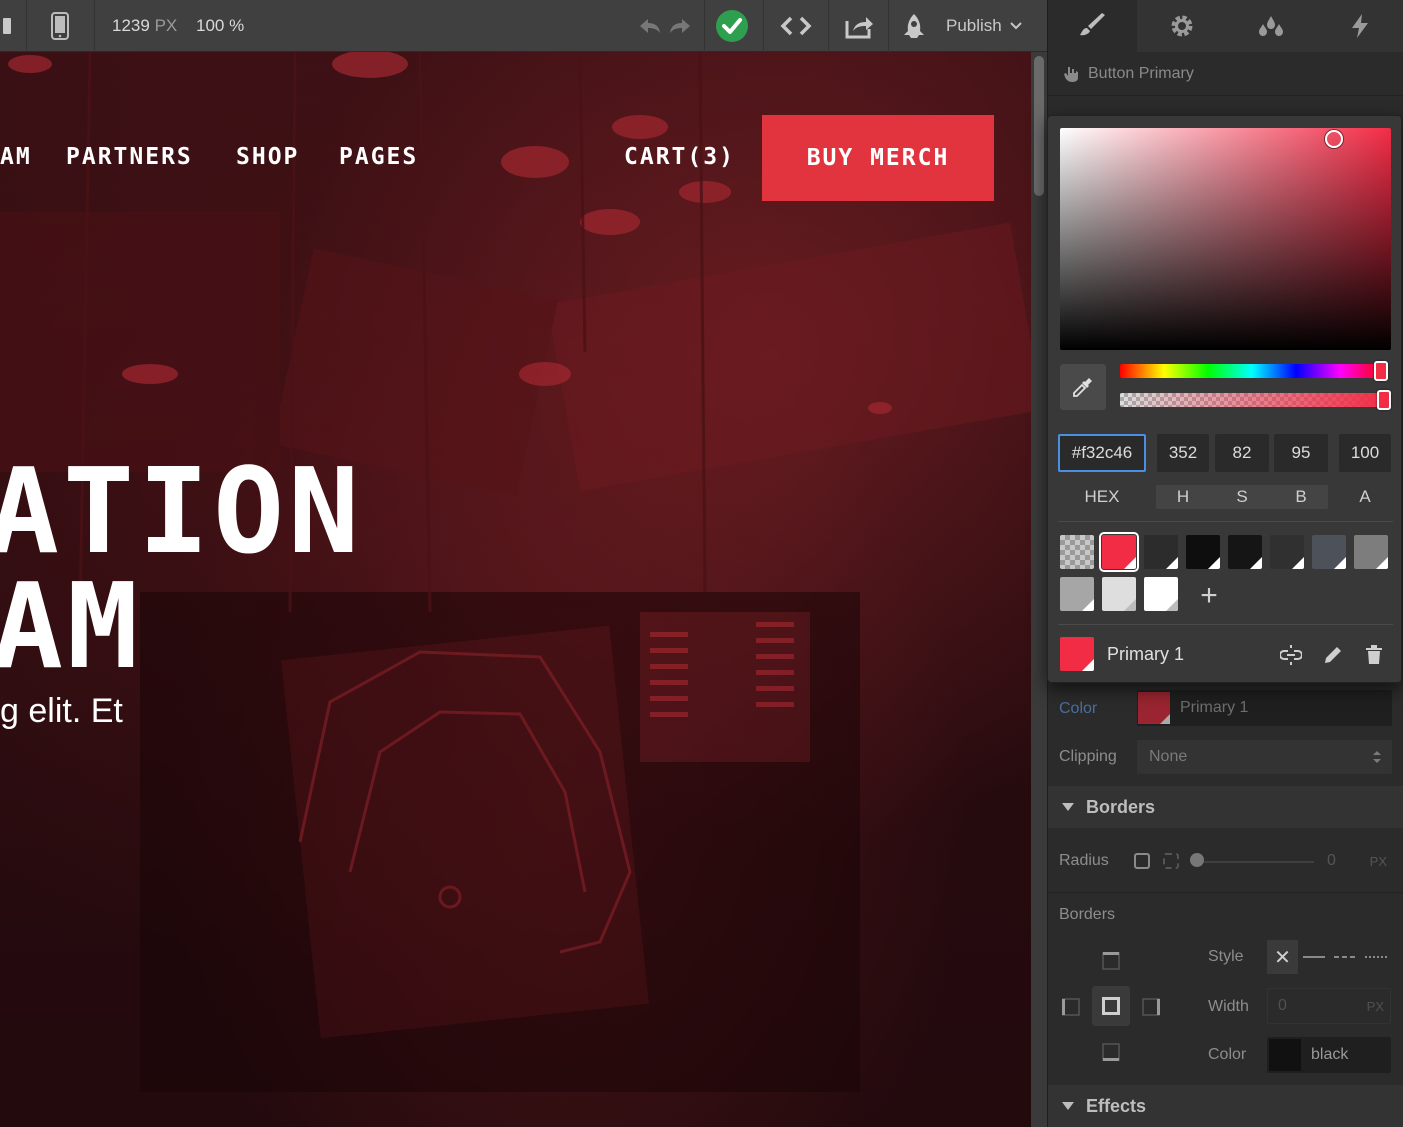 The width and height of the screenshot is (1403, 1127). Describe the element at coordinates (1365, 496) in the screenshot. I see `a-label: A` at that location.